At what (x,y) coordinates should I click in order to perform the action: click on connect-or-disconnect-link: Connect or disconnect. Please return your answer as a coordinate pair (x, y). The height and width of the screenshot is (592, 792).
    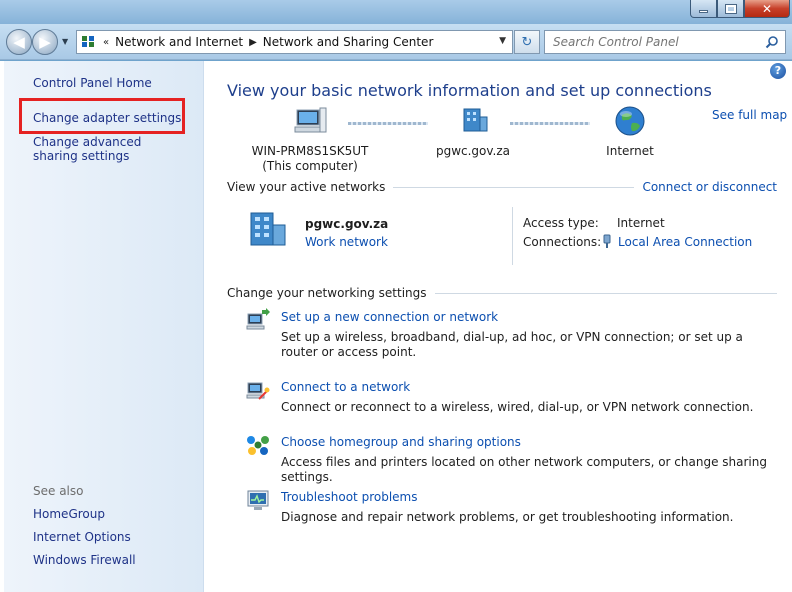
    Looking at the image, I should click on (709, 187).